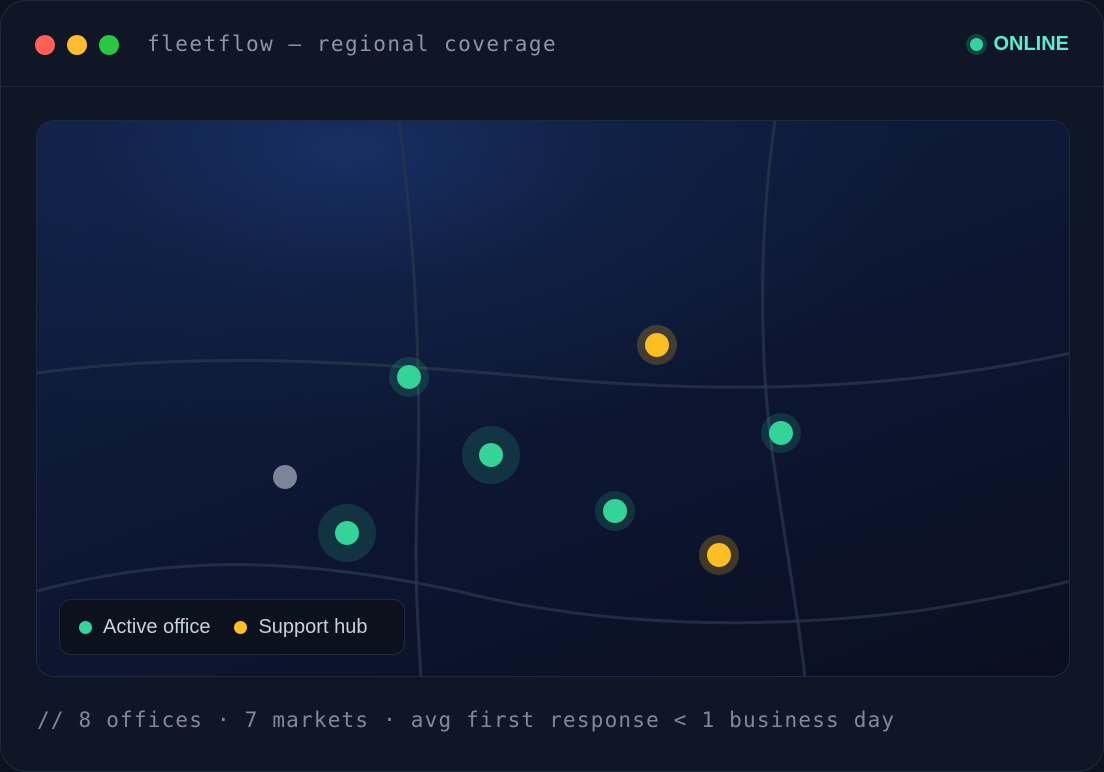 Image resolution: width=1104 pixels, height=772 pixels. I want to click on legend-item-active: Active office, so click(144, 627).